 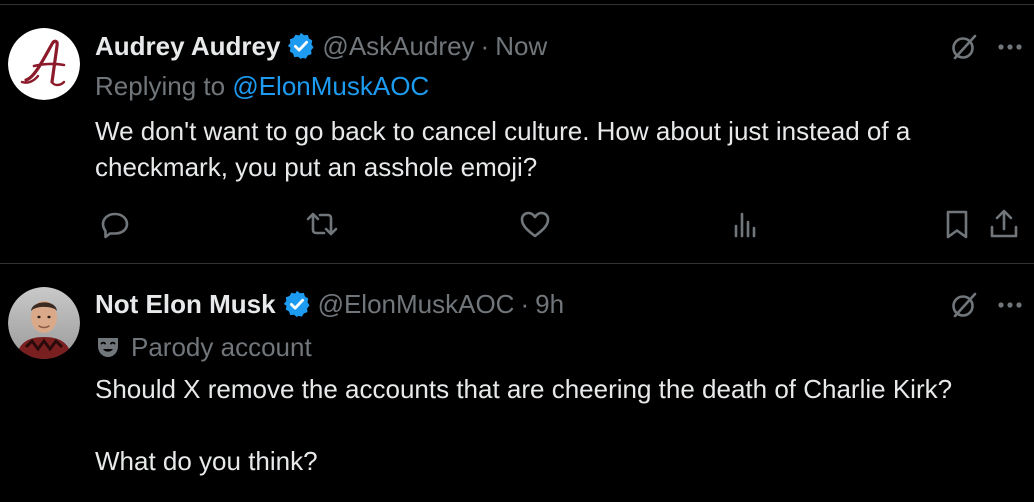 I want to click on share-icon, so click(x=1004, y=223).